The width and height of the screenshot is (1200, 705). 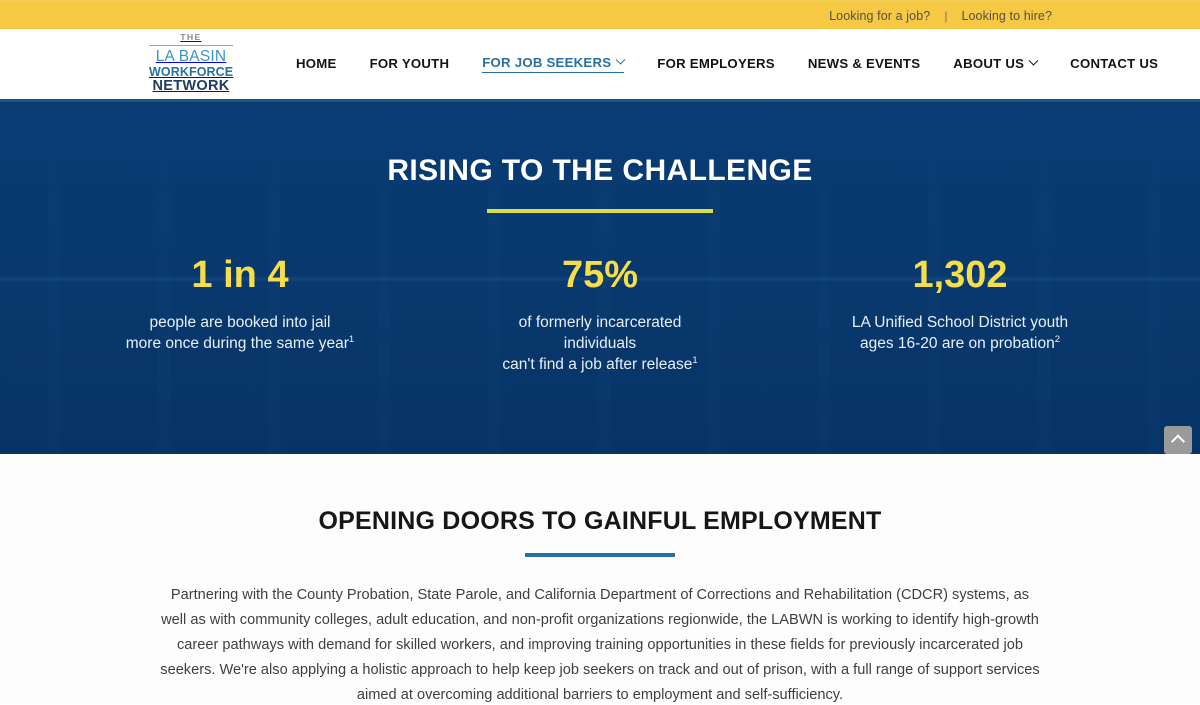 I want to click on nav-item-about-us: ABOUT US, so click(x=996, y=64).